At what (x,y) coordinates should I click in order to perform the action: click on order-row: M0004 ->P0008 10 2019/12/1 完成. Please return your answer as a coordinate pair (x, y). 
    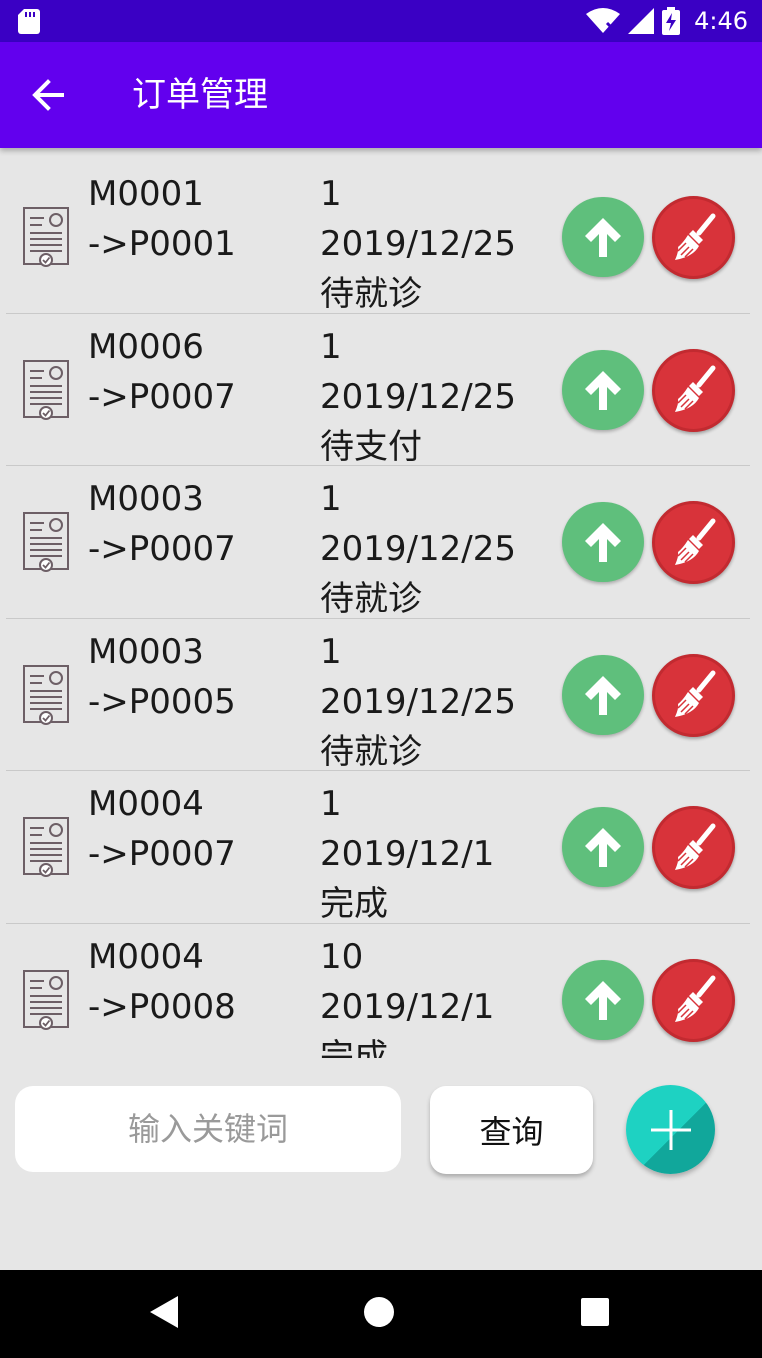
    Looking at the image, I should click on (381, 991).